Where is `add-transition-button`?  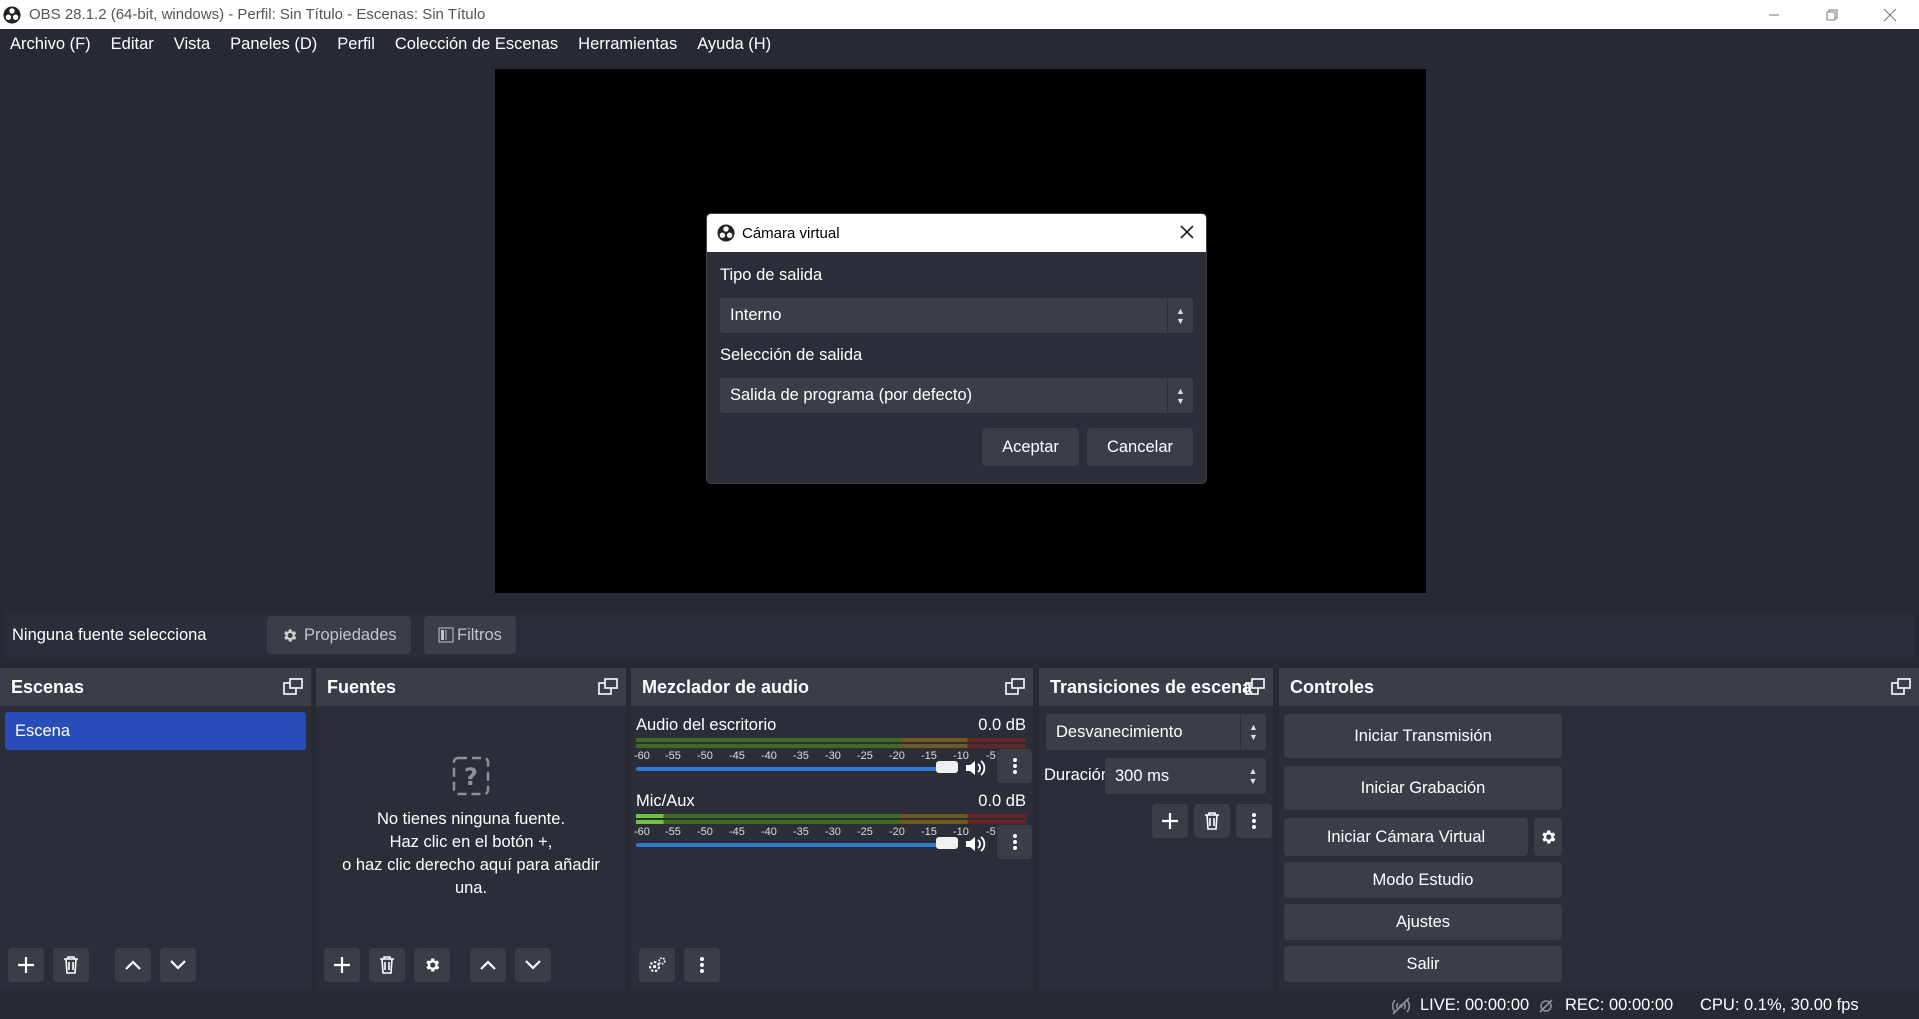 add-transition-button is located at coordinates (1170, 821).